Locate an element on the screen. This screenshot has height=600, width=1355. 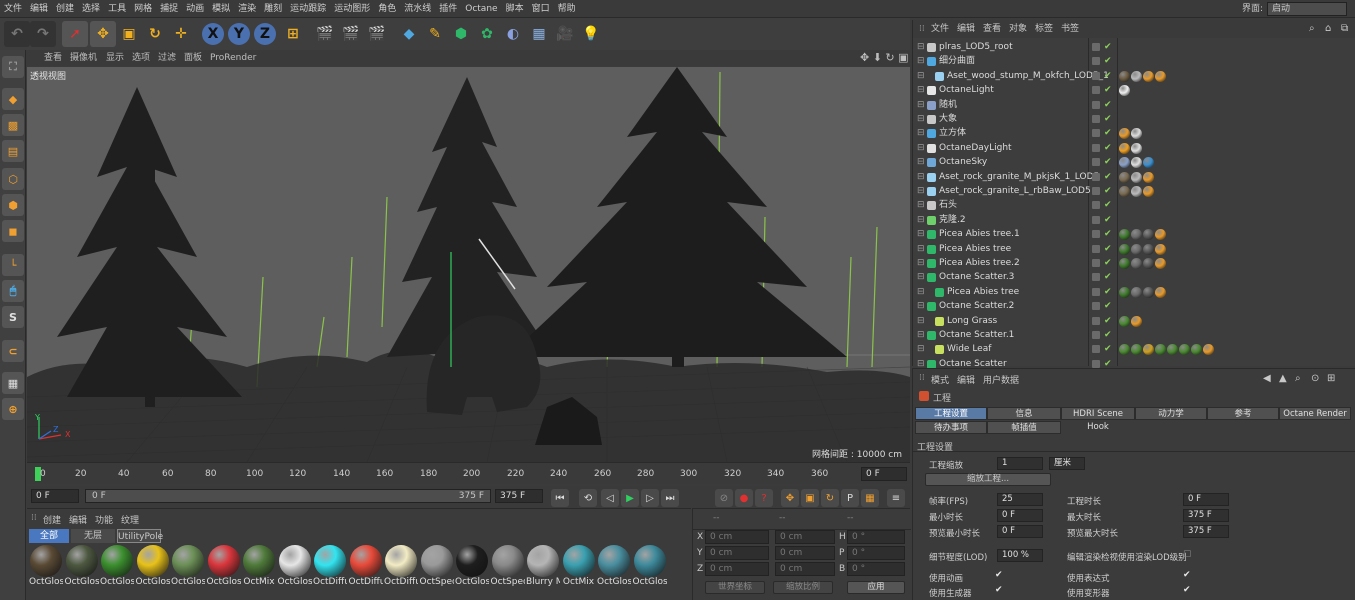
object-name: Picea Abies tree is located at coordinates (975, 249).